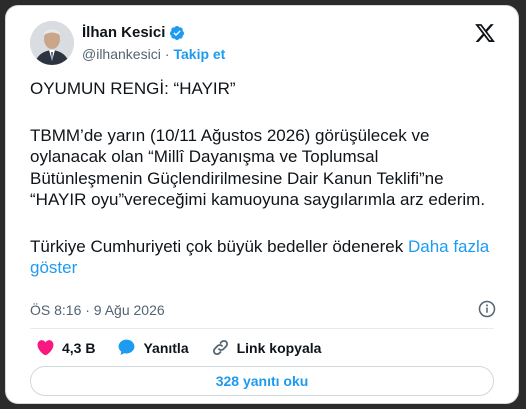 Image resolution: width=526 pixels, height=409 pixels. Describe the element at coordinates (279, 347) in the screenshot. I see `copy-link-label: Link kopyala` at that location.